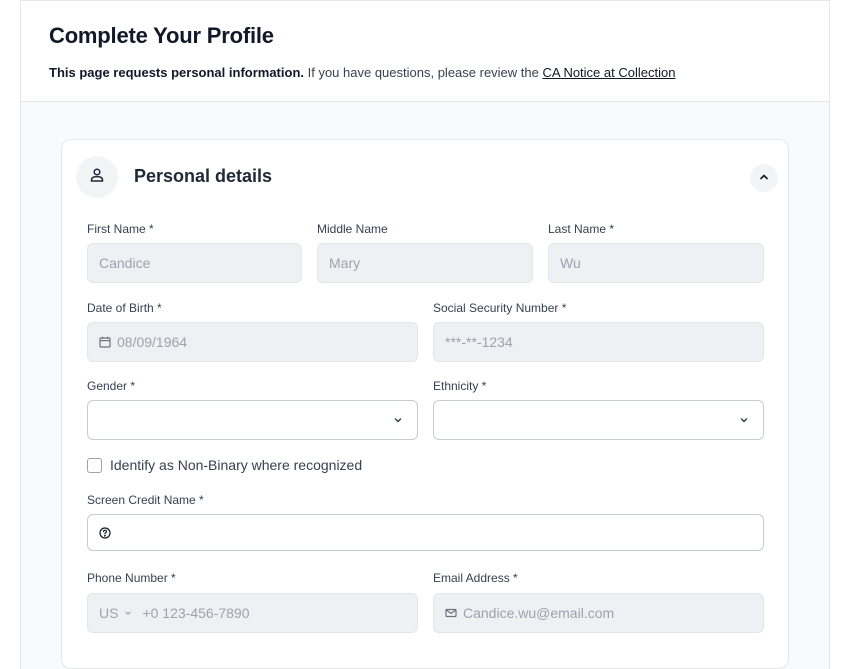 This screenshot has height=669, width=849. What do you see at coordinates (352, 229) in the screenshot?
I see `middle-name-label: Middle Name` at bounding box center [352, 229].